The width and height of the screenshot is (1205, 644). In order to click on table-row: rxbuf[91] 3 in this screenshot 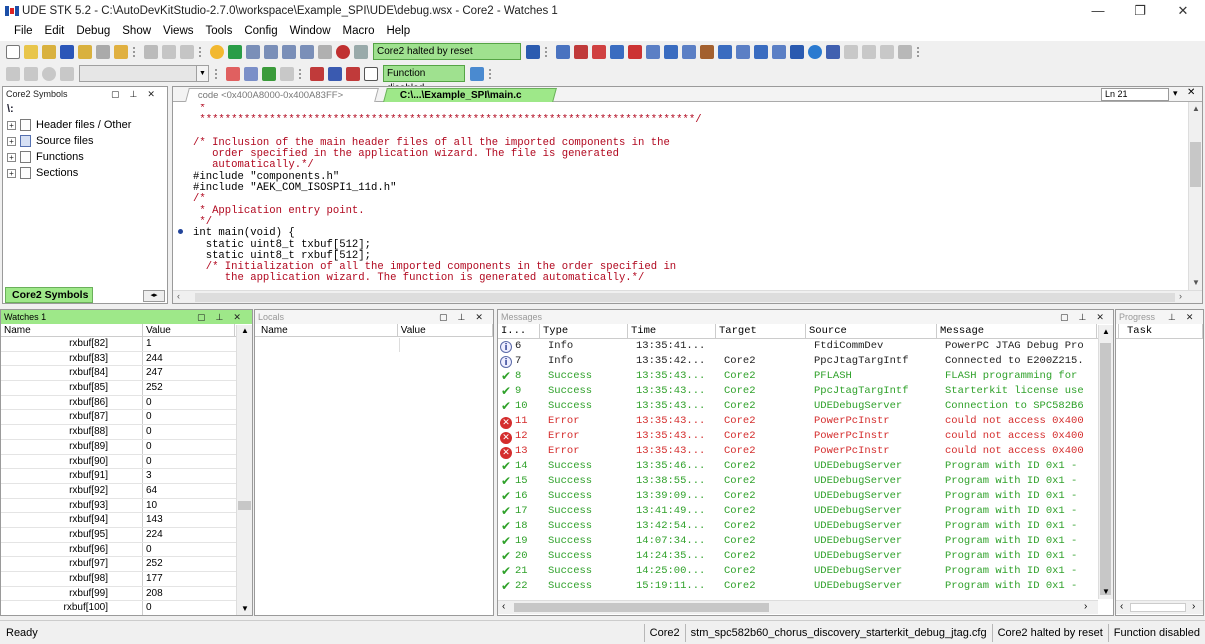, I will do `click(126, 476)`.